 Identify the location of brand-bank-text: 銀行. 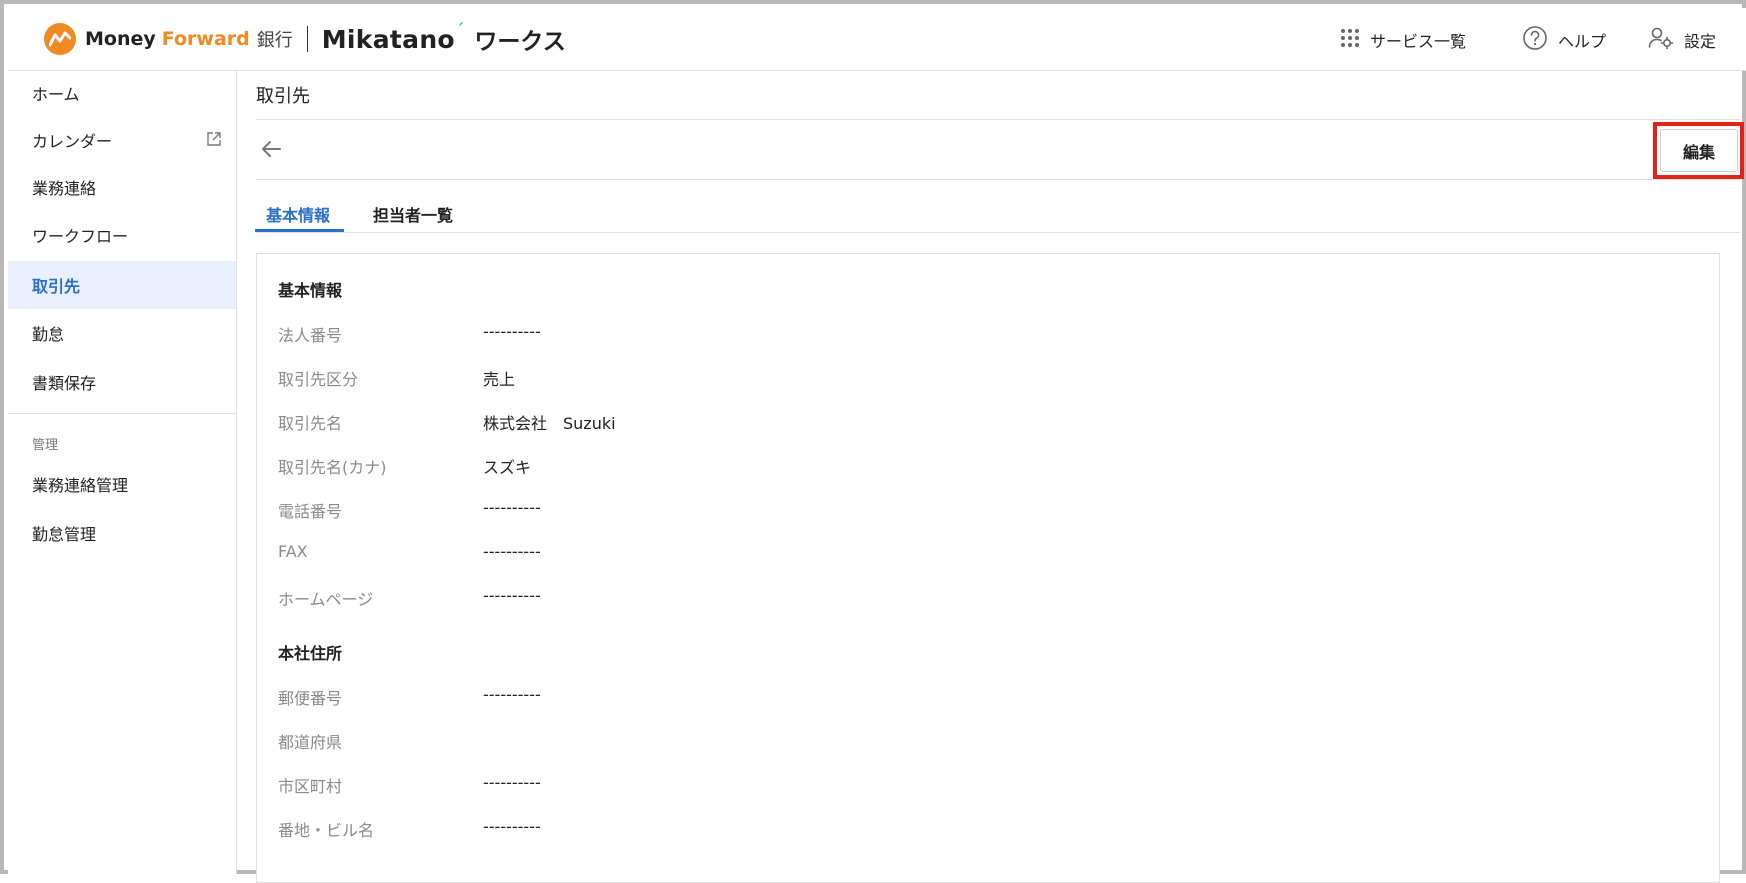
(274, 40).